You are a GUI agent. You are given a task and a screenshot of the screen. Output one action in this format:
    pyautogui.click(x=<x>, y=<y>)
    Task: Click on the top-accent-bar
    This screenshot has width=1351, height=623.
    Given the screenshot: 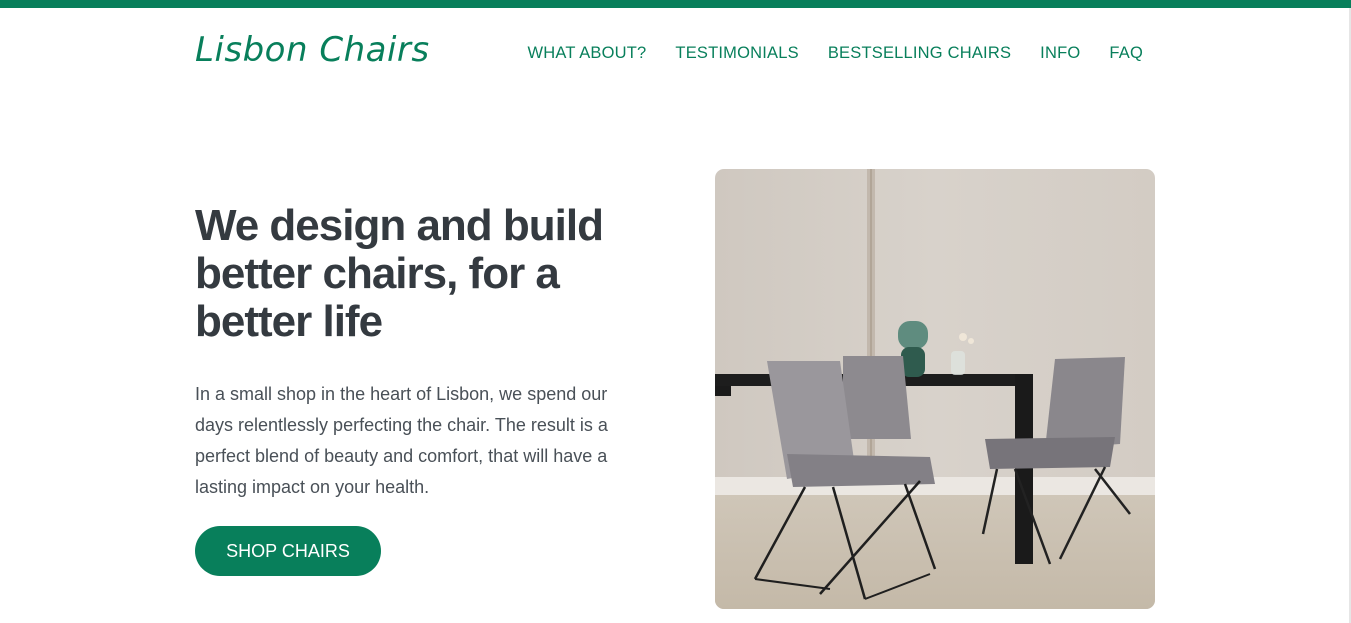 What is the action you would take?
    pyautogui.click(x=675, y=4)
    